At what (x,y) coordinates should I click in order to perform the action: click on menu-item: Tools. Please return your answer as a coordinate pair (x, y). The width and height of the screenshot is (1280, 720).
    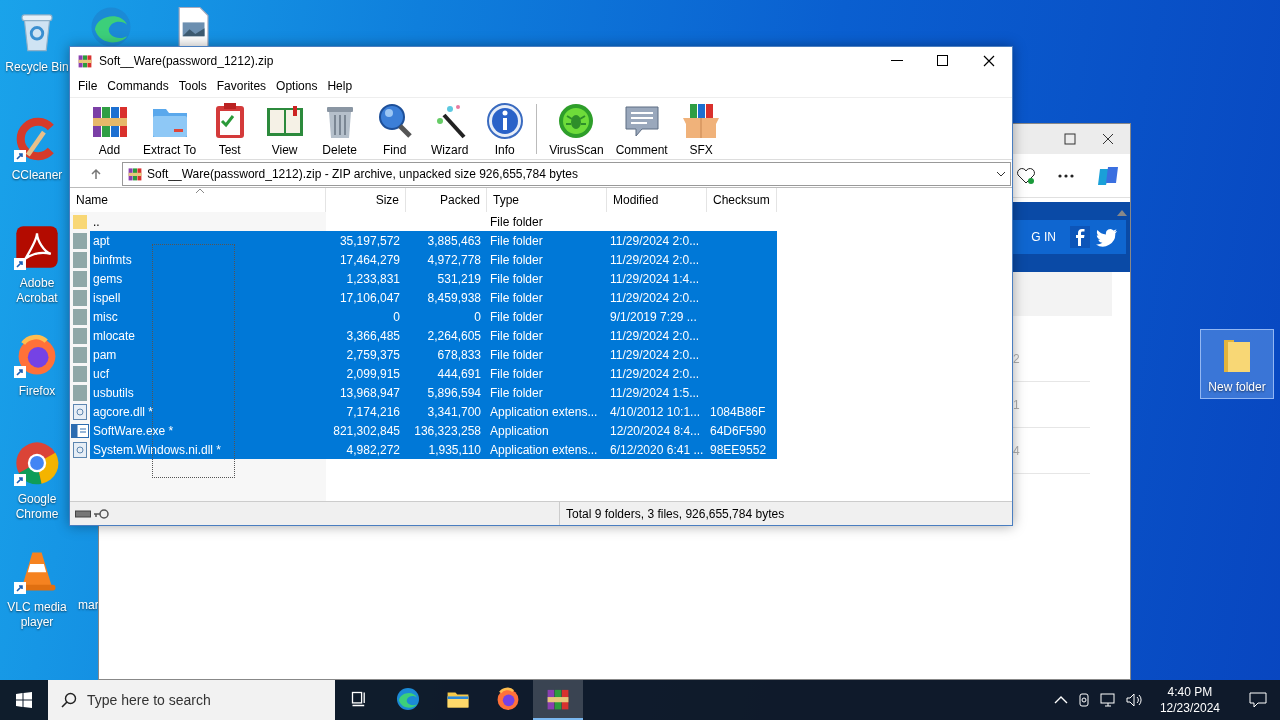
    Looking at the image, I should click on (192, 86).